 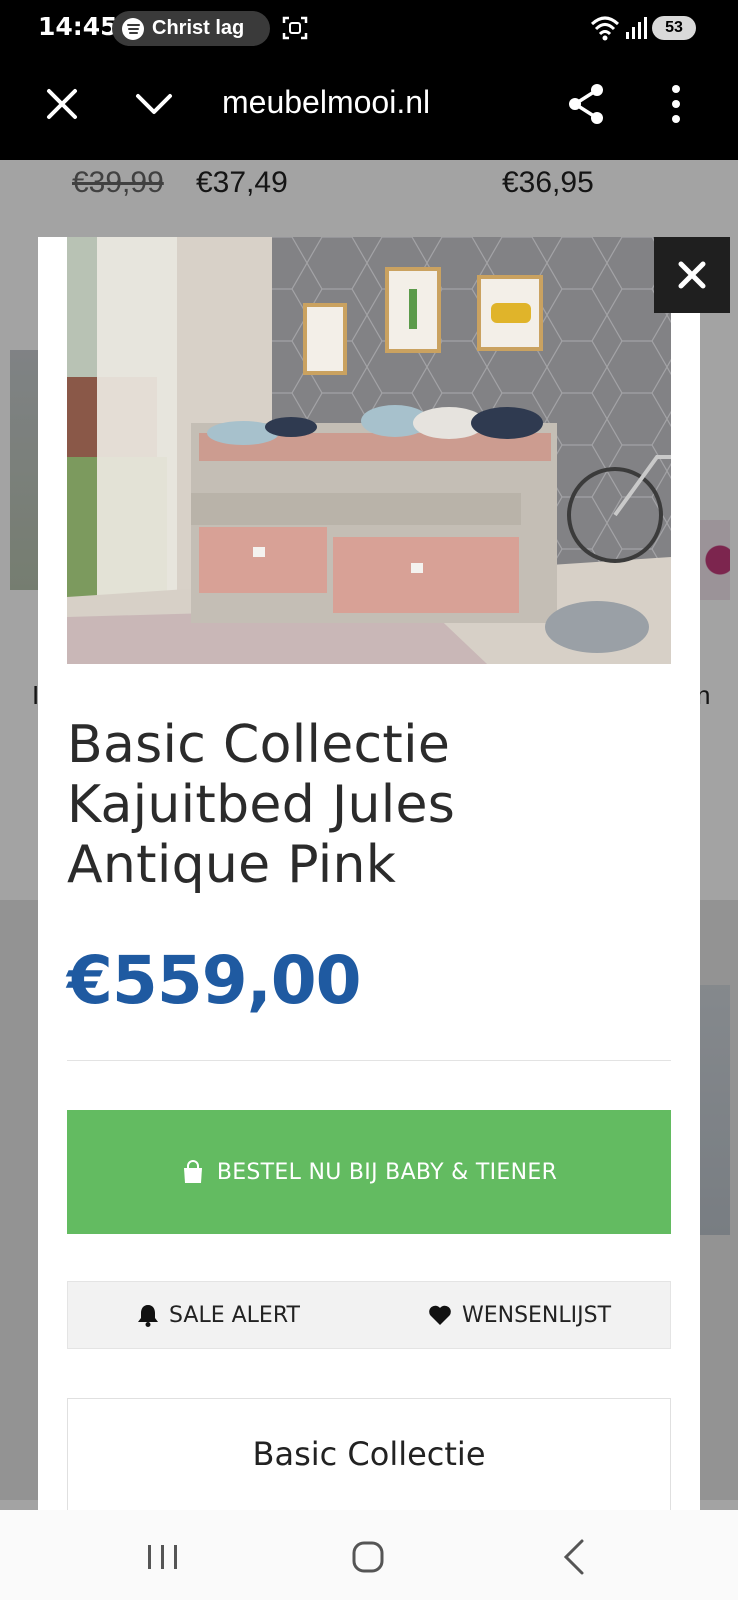 What do you see at coordinates (605, 28) in the screenshot?
I see `wifi-icon` at bounding box center [605, 28].